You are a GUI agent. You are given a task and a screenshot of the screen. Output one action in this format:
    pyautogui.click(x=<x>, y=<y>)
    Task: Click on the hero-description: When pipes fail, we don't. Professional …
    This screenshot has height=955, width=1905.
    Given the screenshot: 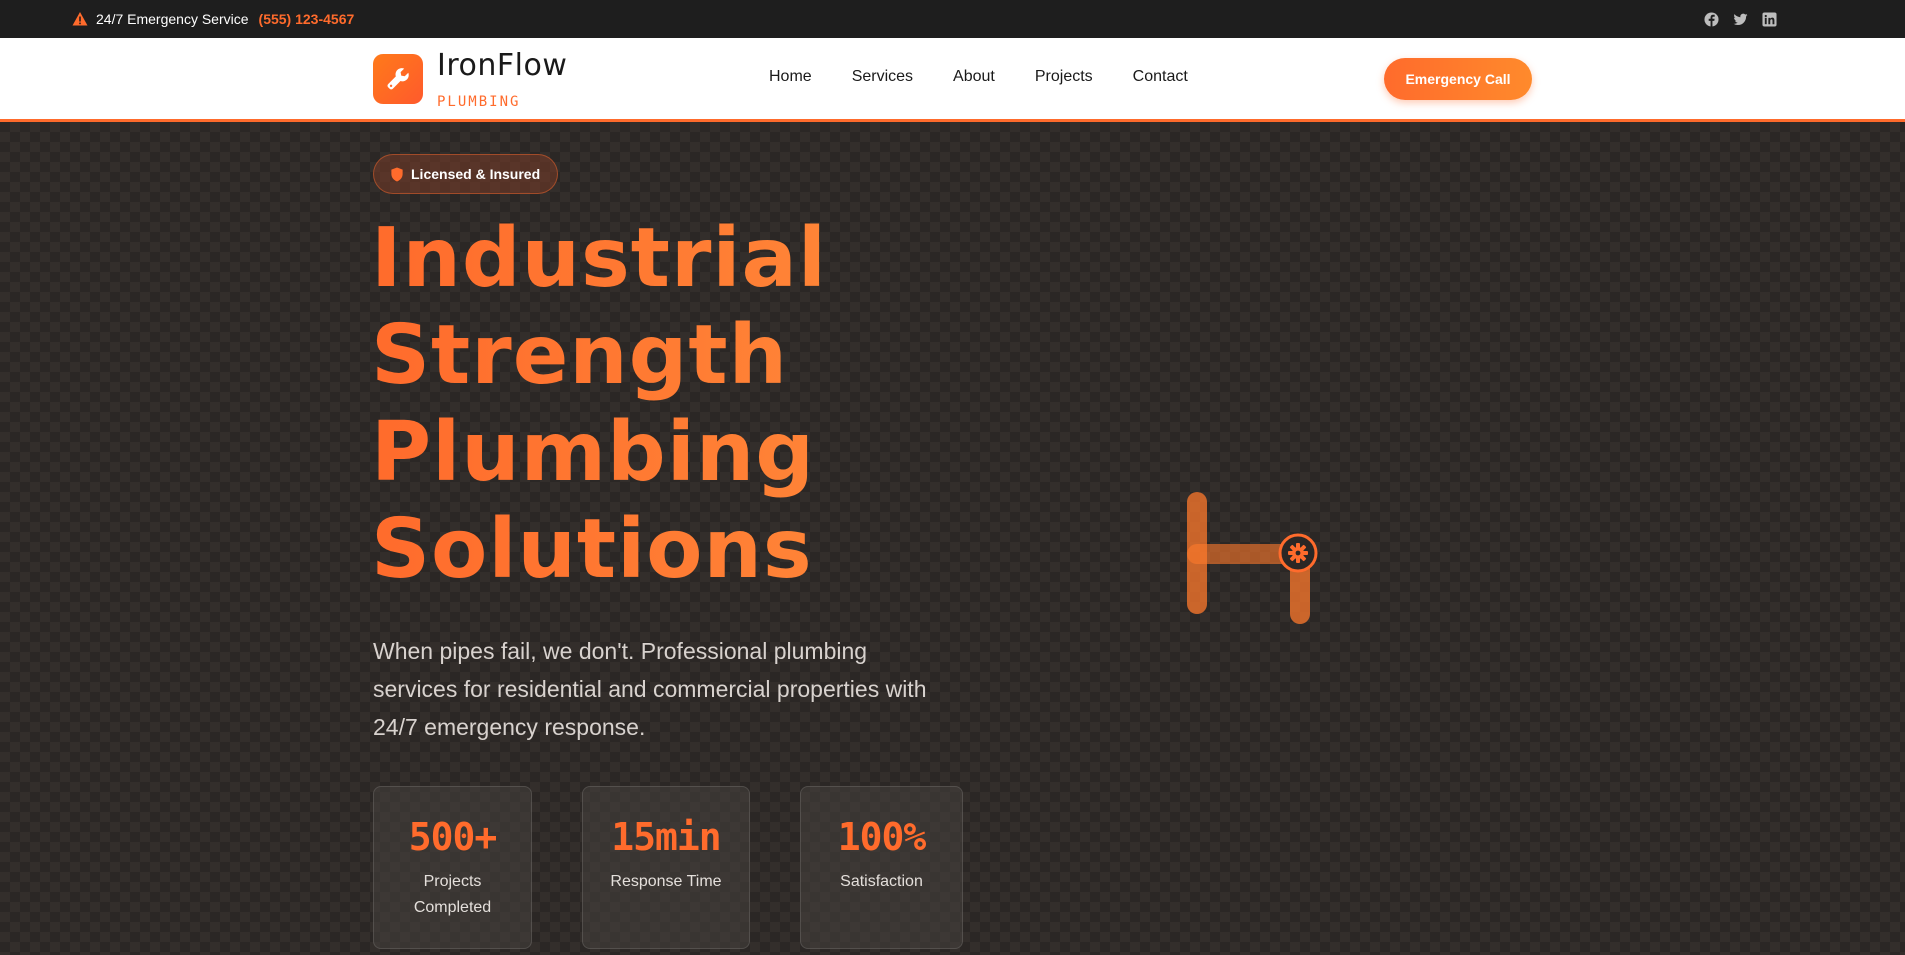 What is the action you would take?
    pyautogui.click(x=673, y=689)
    